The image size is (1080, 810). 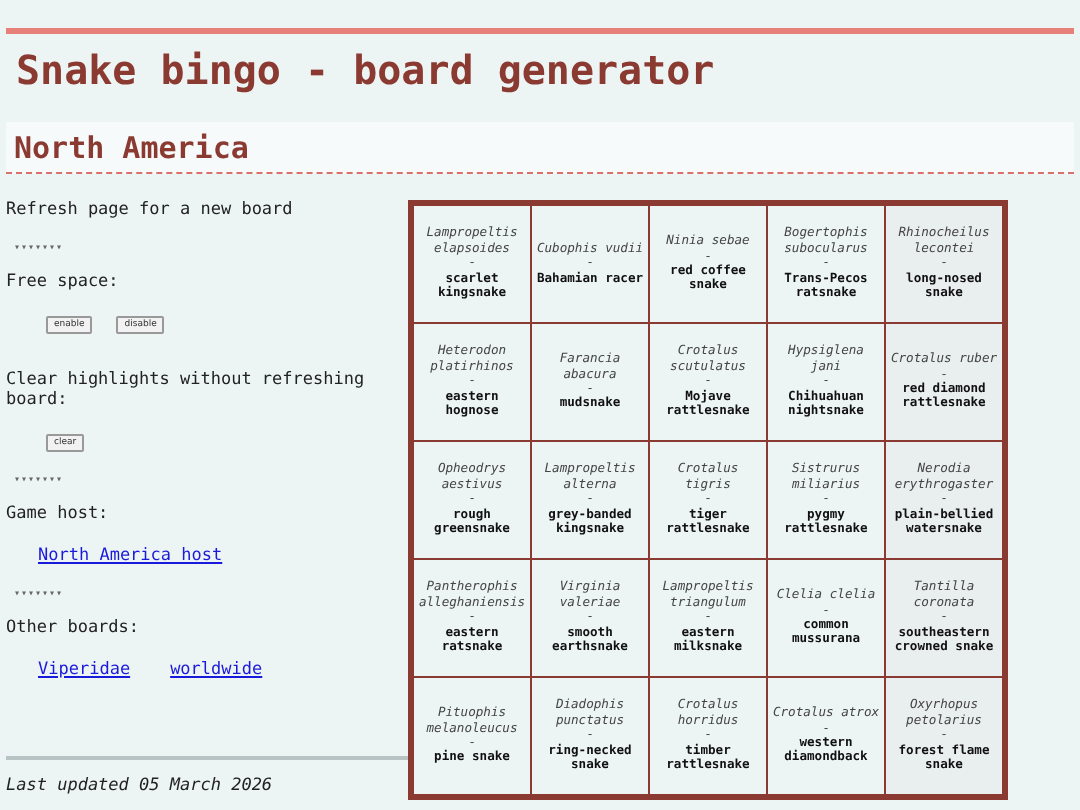 What do you see at coordinates (366, 71) in the screenshot?
I see `page-title: Snake bingo - board generator` at bounding box center [366, 71].